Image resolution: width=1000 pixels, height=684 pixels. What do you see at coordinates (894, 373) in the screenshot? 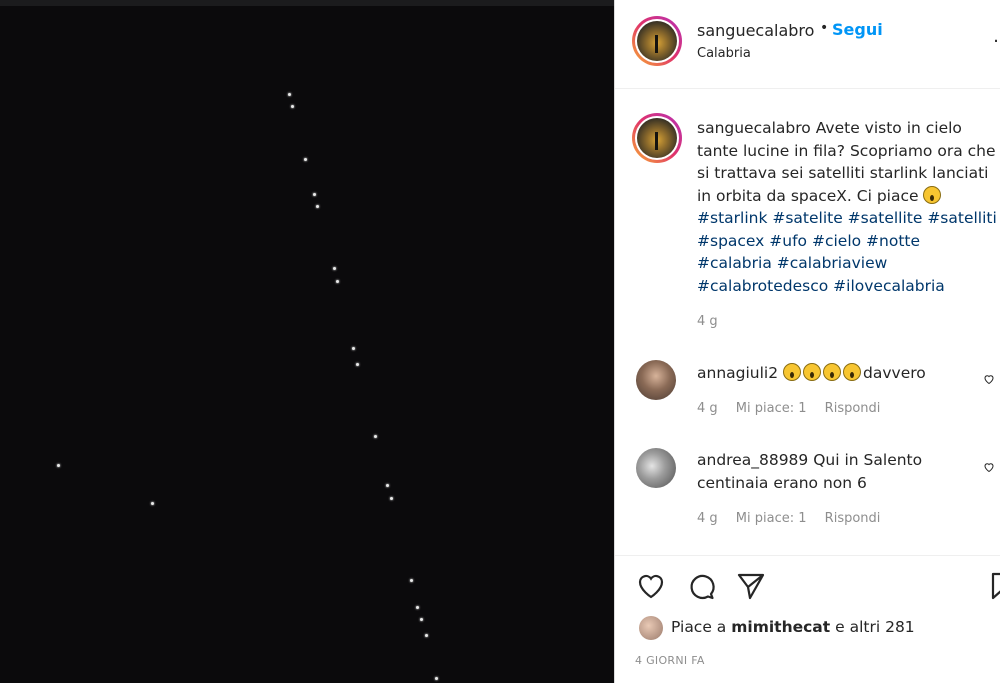
I see `comment-text: davvero` at bounding box center [894, 373].